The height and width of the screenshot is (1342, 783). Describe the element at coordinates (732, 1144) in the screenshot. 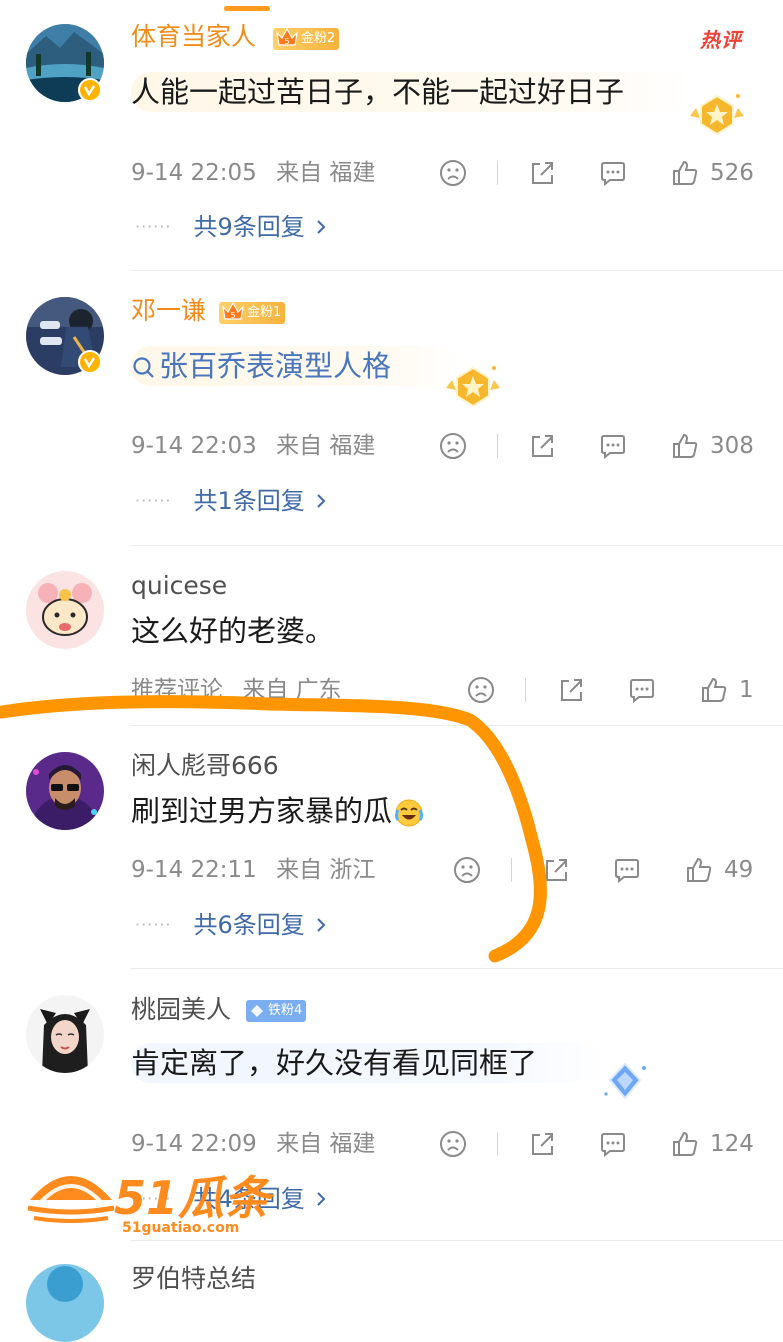

I see `like-count: 124` at that location.